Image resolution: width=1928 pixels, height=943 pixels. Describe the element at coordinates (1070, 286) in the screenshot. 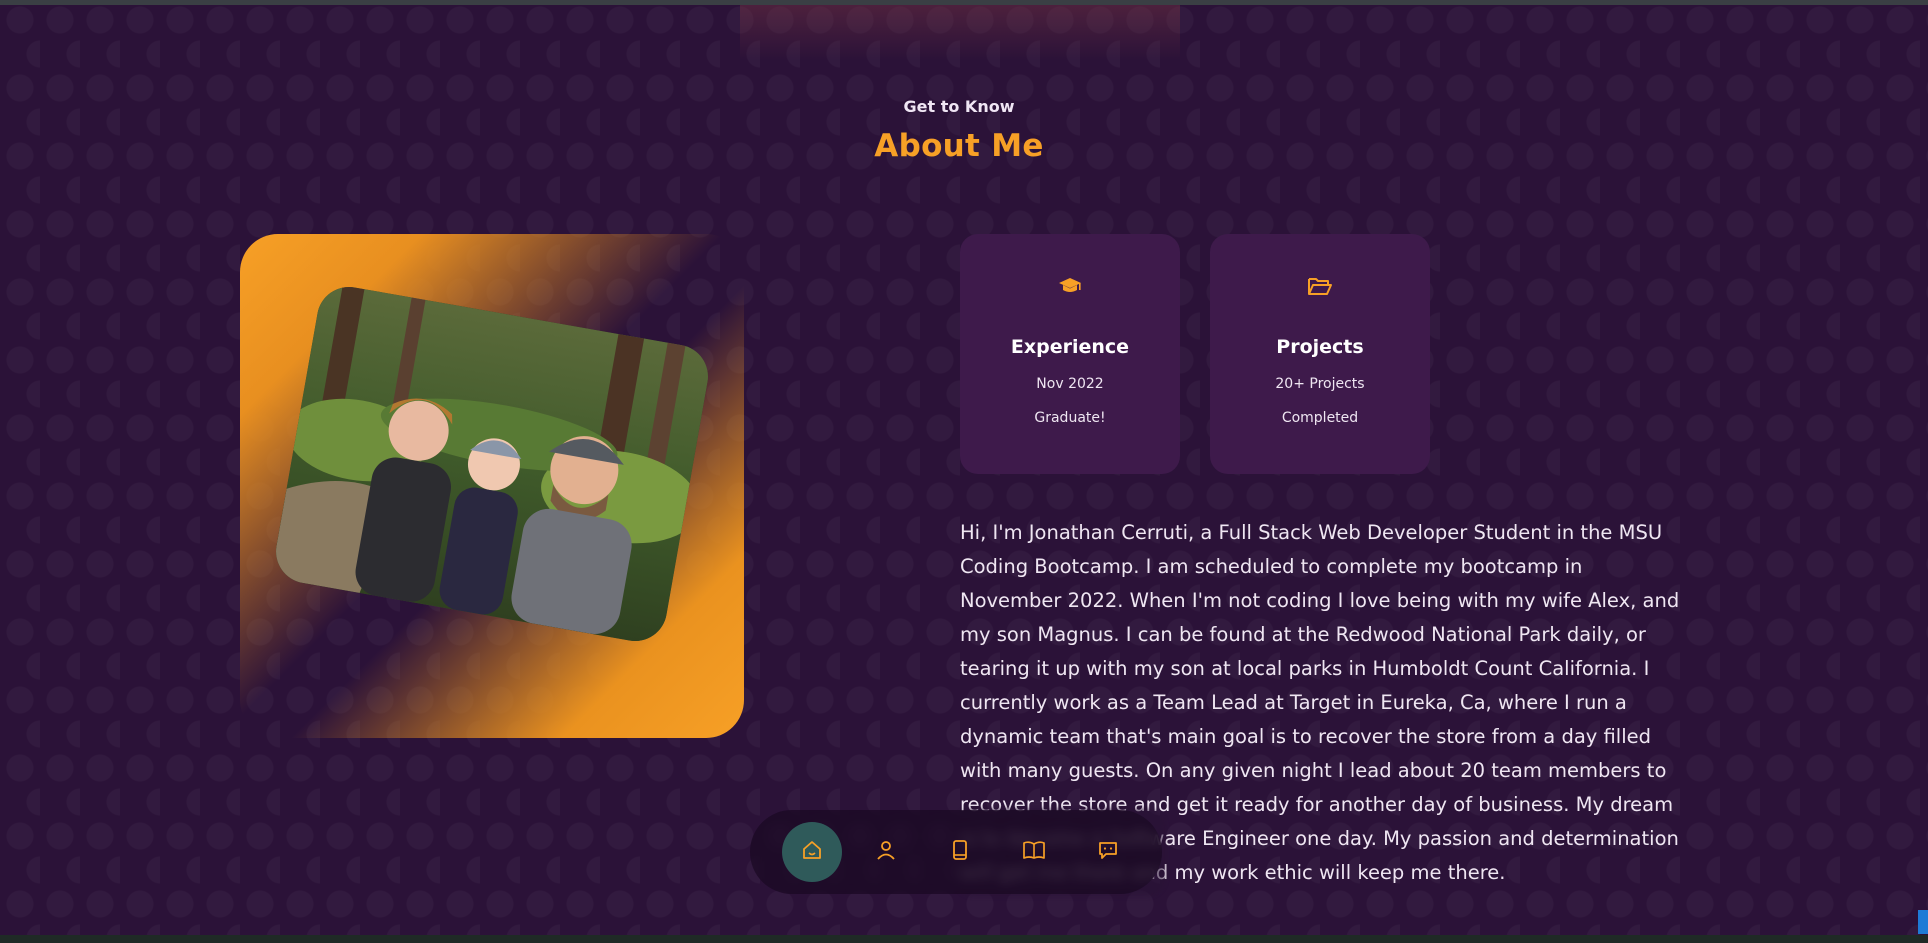

I see `graduation-cap-icon` at that location.